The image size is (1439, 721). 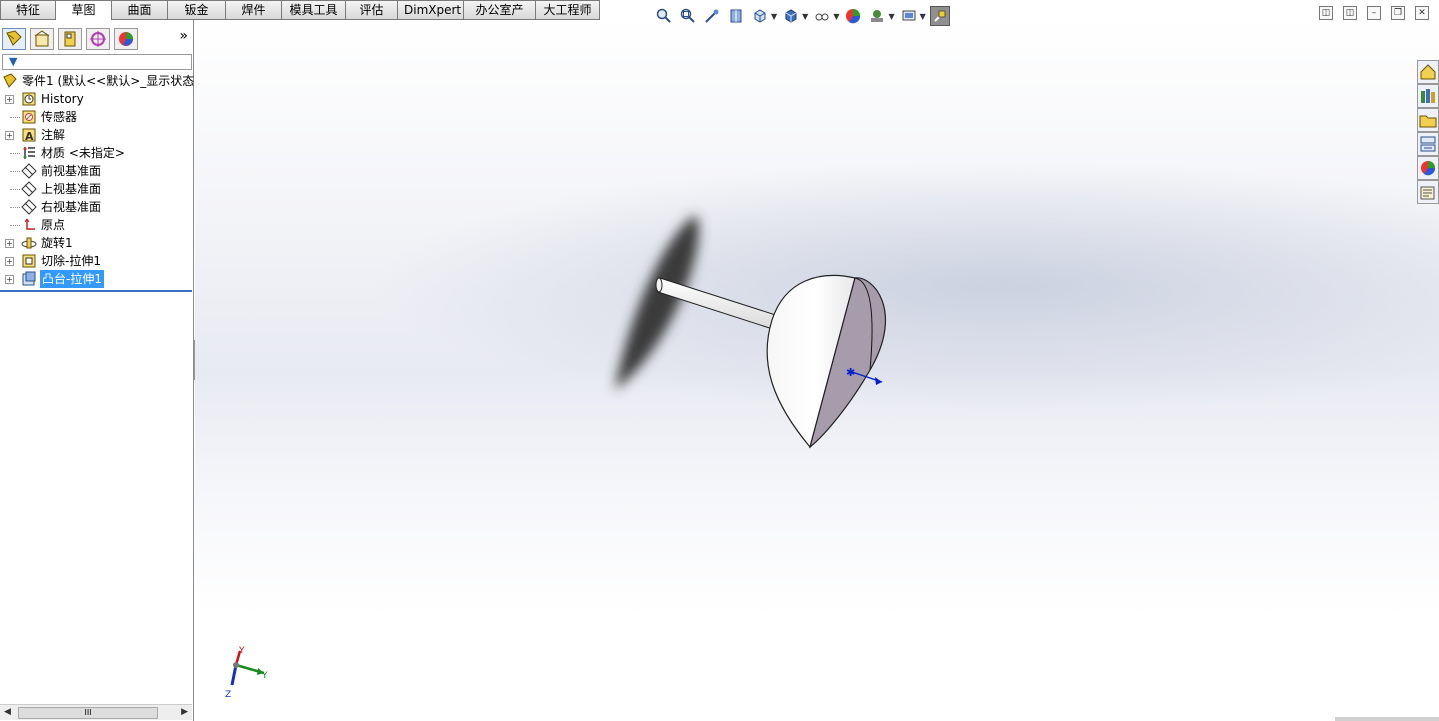 I want to click on feature-manager-icon, so click(x=14, y=39).